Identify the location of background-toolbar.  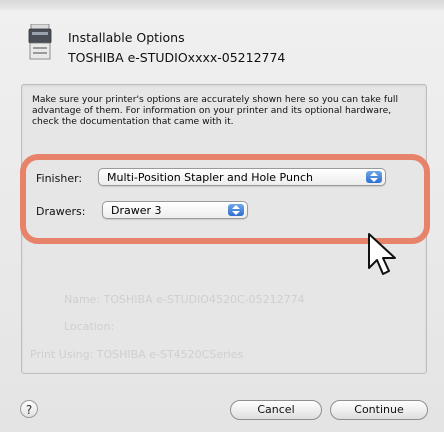
(222, 5).